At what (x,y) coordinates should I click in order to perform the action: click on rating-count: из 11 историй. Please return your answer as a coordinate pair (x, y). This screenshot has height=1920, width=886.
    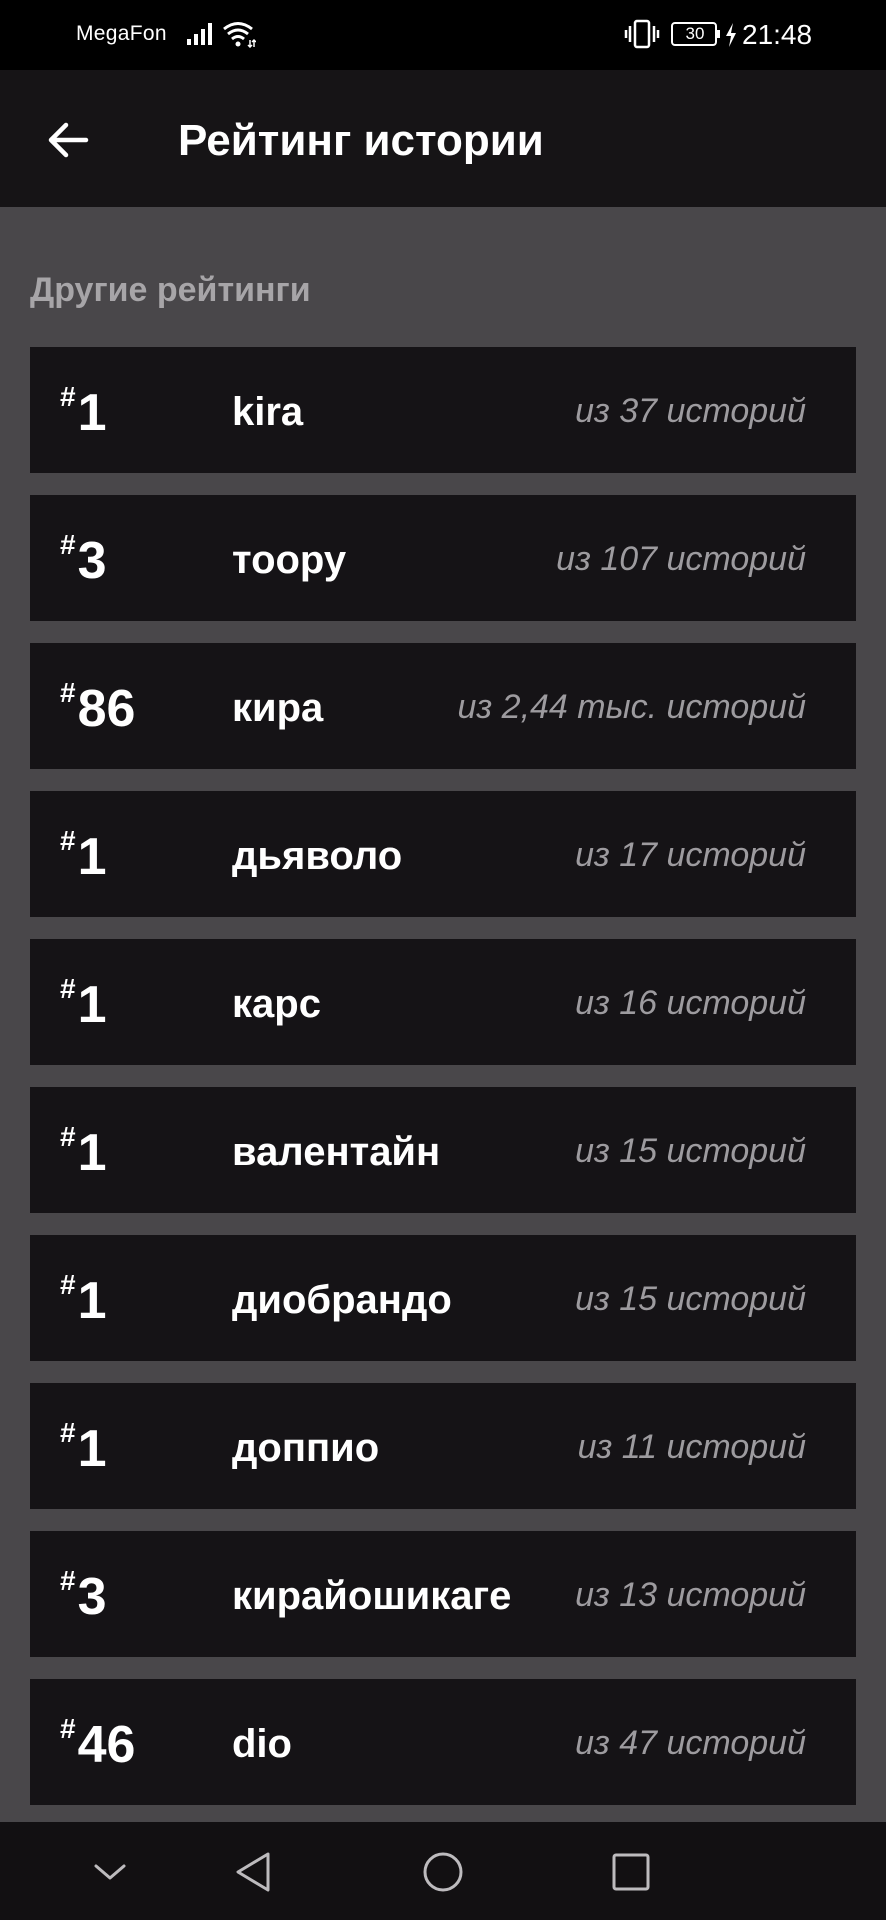
    Looking at the image, I should click on (691, 1447).